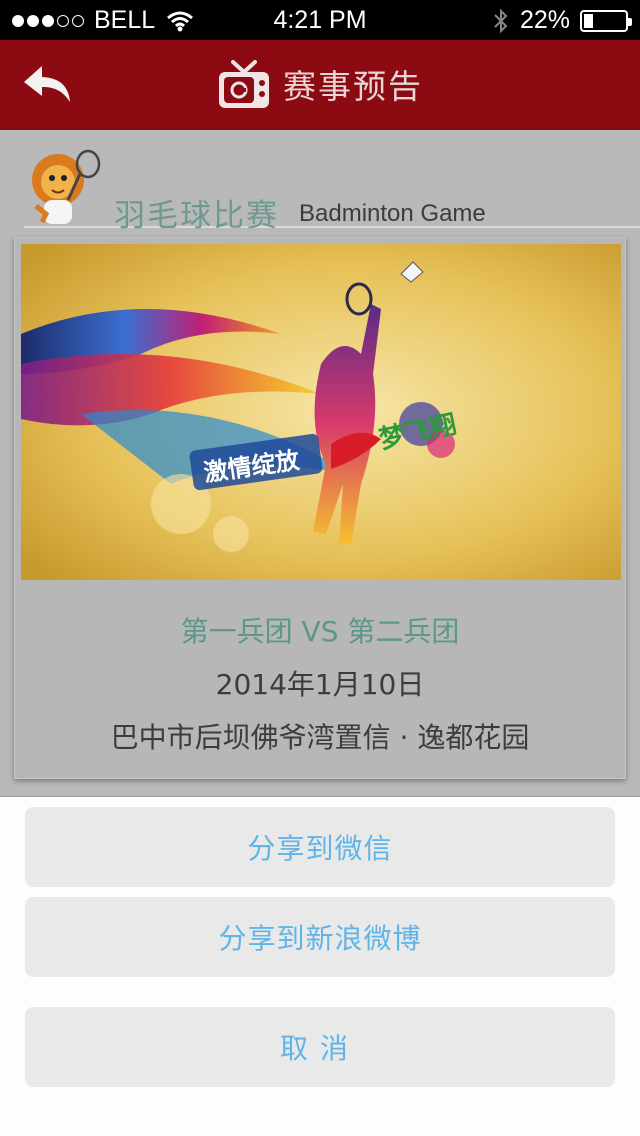 Image resolution: width=640 pixels, height=1136 pixels. What do you see at coordinates (588, 20) in the screenshot?
I see `battery-level` at bounding box center [588, 20].